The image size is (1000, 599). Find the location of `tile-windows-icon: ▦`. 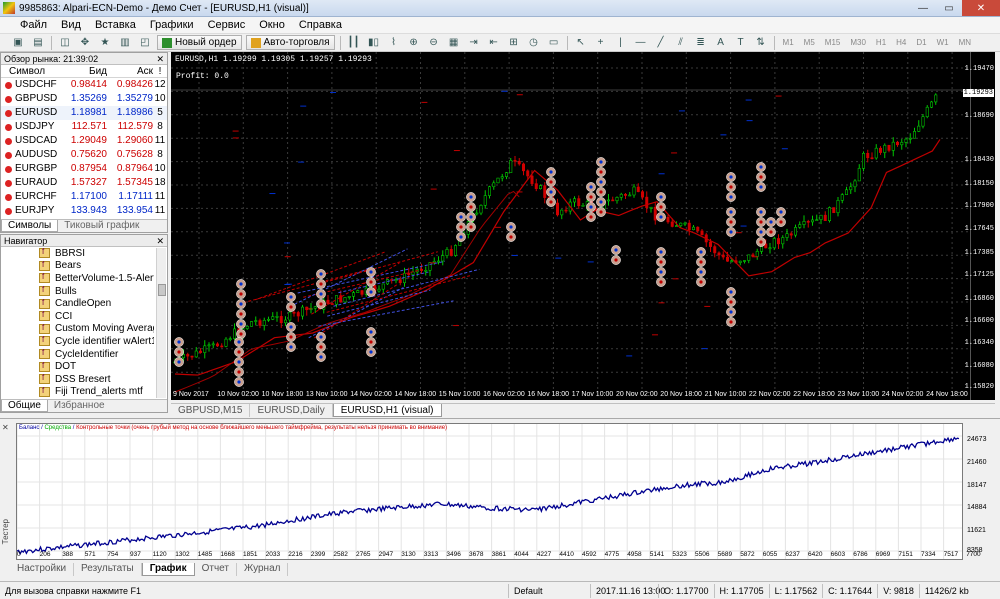

tile-windows-icon: ▦ is located at coordinates (454, 42).